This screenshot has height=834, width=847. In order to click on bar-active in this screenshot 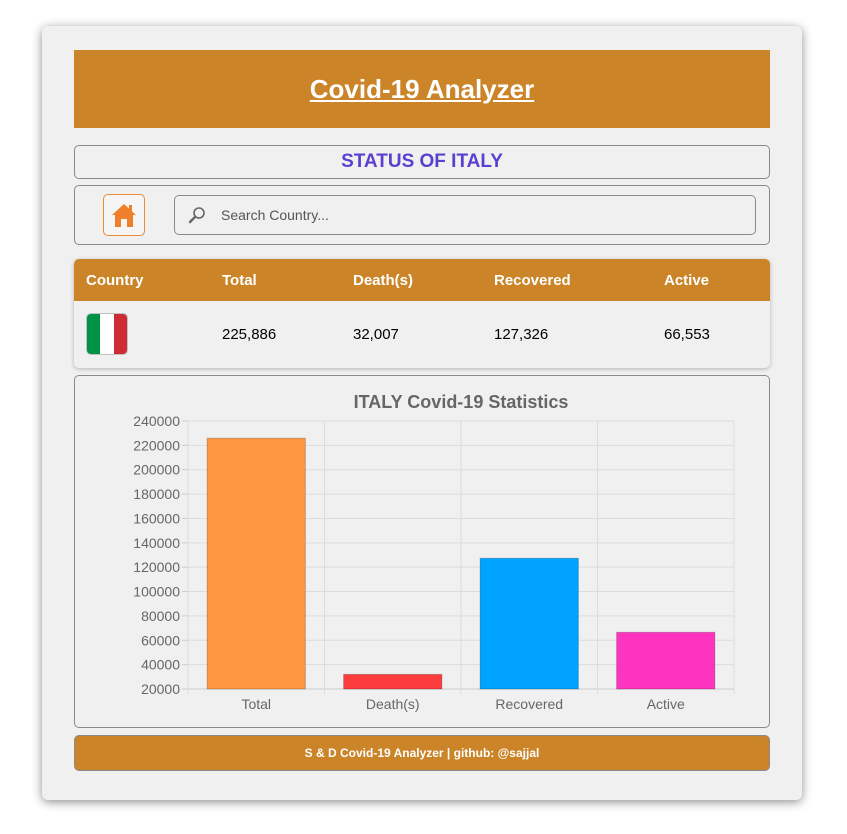, I will do `click(666, 660)`.